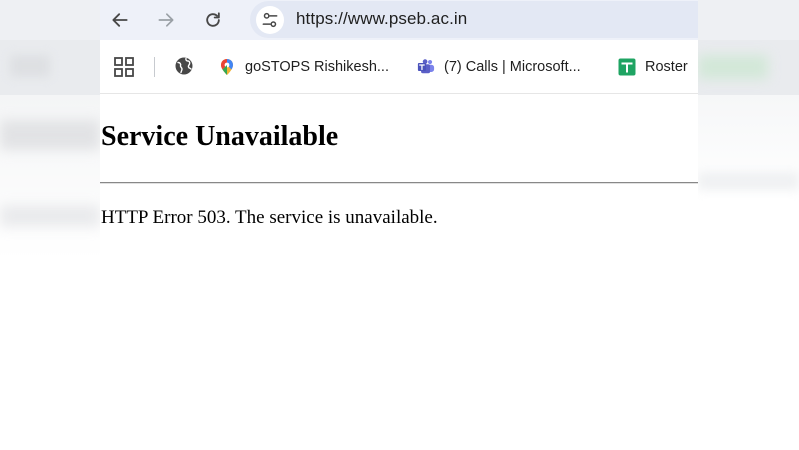 The image size is (799, 450). What do you see at coordinates (748, 225) in the screenshot?
I see `background-right` at bounding box center [748, 225].